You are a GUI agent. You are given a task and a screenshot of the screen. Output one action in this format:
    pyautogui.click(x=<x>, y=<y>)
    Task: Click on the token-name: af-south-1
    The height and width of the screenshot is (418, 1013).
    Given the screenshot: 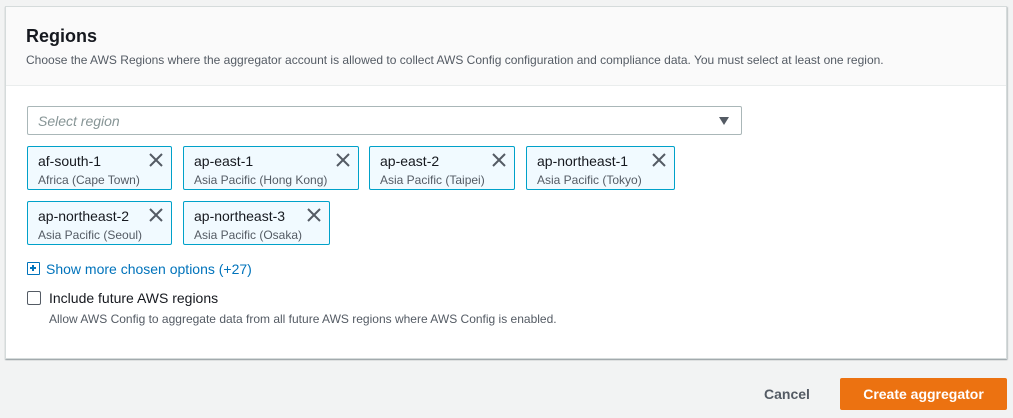 What is the action you would take?
    pyautogui.click(x=70, y=161)
    